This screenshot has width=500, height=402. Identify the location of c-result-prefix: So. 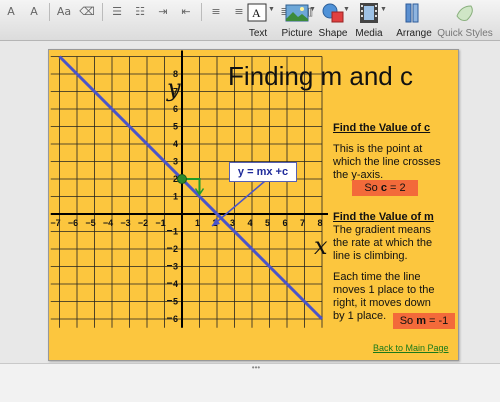
(372, 188).